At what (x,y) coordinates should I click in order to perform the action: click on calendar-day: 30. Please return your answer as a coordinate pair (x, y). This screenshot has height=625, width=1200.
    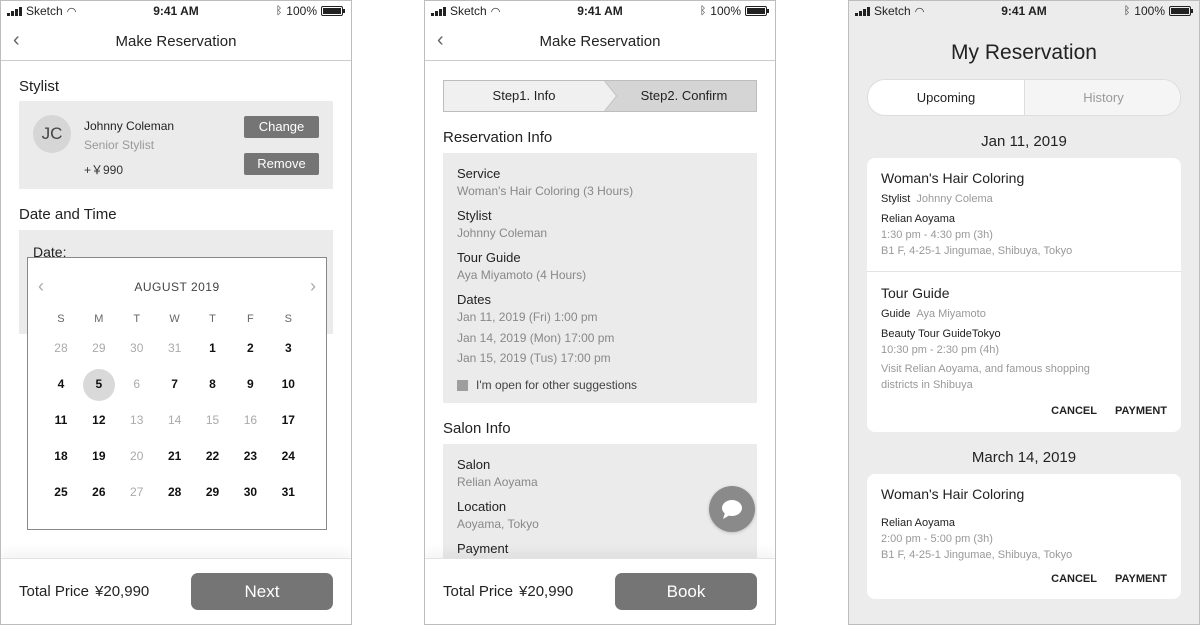
    Looking at the image, I should click on (250, 492).